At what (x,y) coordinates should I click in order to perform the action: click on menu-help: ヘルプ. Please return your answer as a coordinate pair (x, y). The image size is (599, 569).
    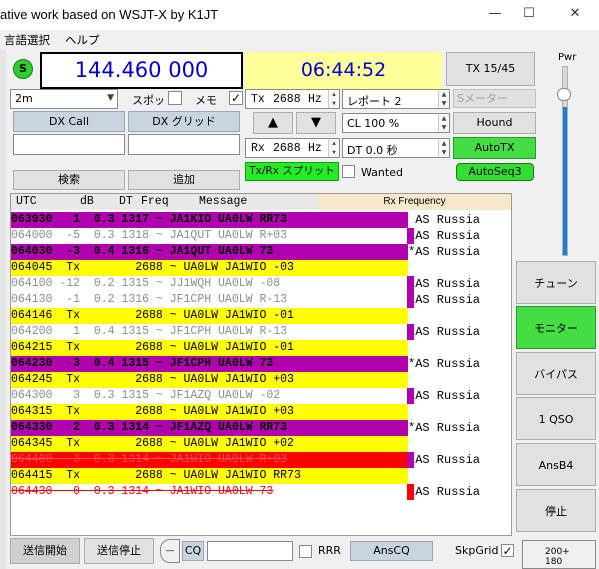
    Looking at the image, I should click on (82, 40).